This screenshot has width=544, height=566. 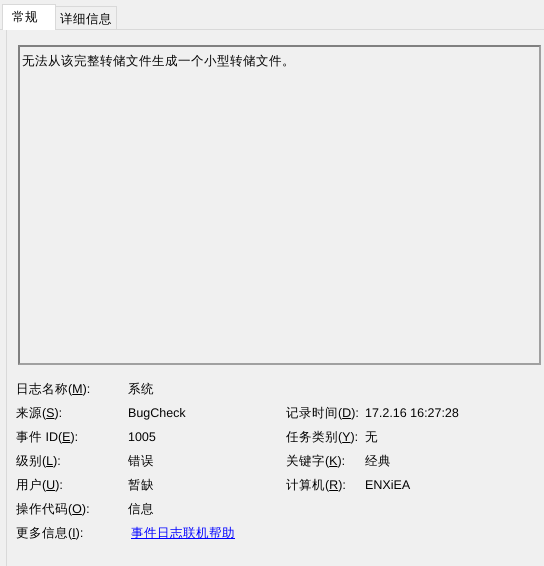 What do you see at coordinates (141, 509) in the screenshot?
I see `field-value: 信息` at bounding box center [141, 509].